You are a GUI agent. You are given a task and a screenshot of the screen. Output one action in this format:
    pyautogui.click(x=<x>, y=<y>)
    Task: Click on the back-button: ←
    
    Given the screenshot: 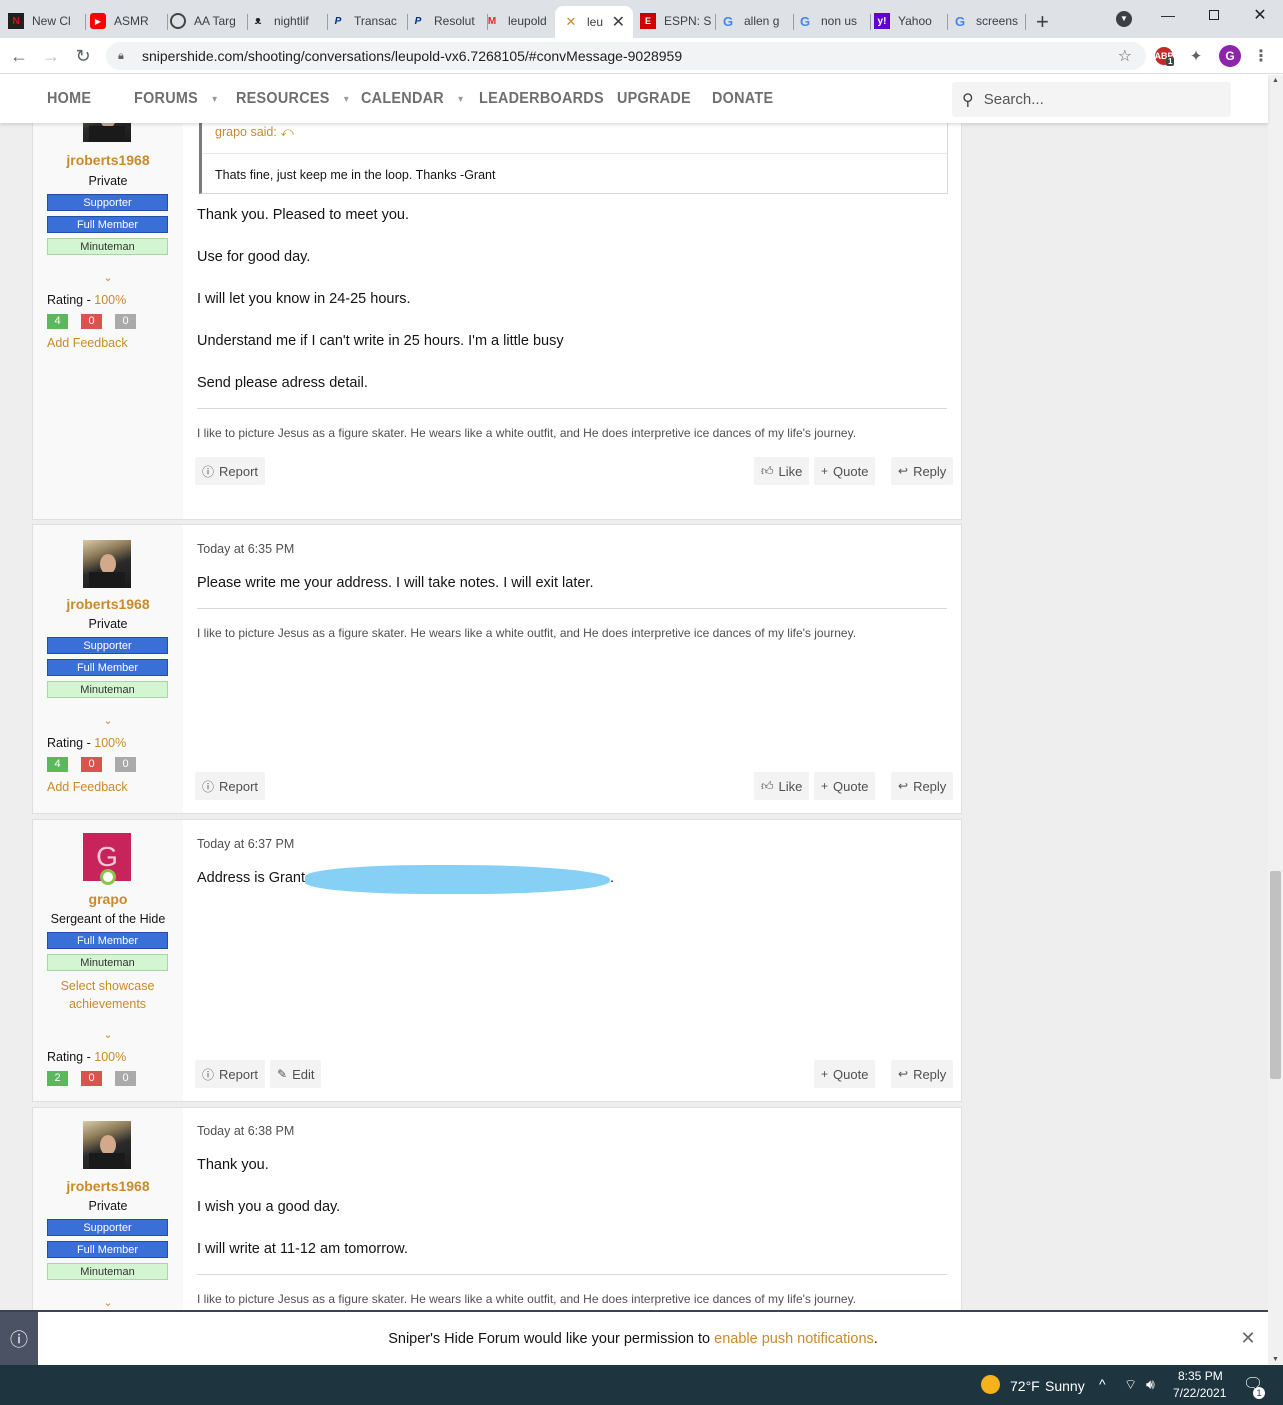 What is the action you would take?
    pyautogui.click(x=19, y=56)
    